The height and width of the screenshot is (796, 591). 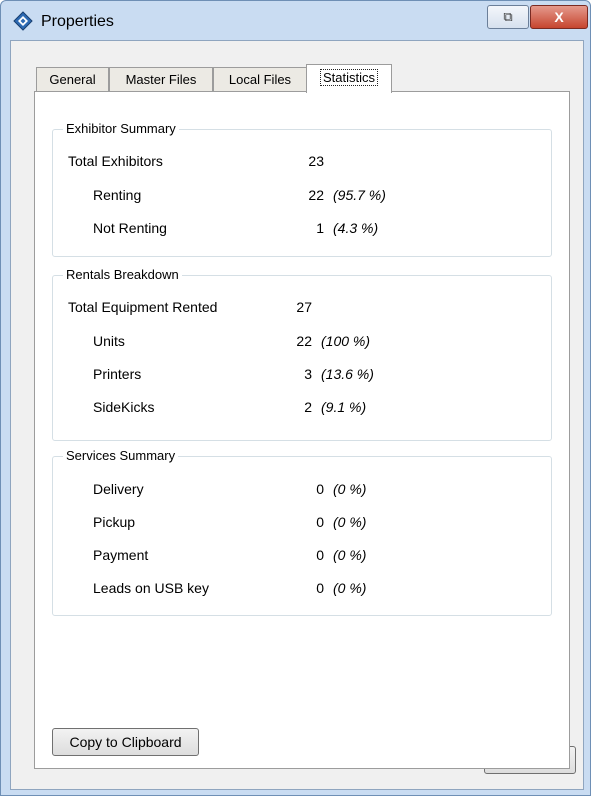 What do you see at coordinates (308, 407) in the screenshot?
I see `sidekicks-value: 2` at bounding box center [308, 407].